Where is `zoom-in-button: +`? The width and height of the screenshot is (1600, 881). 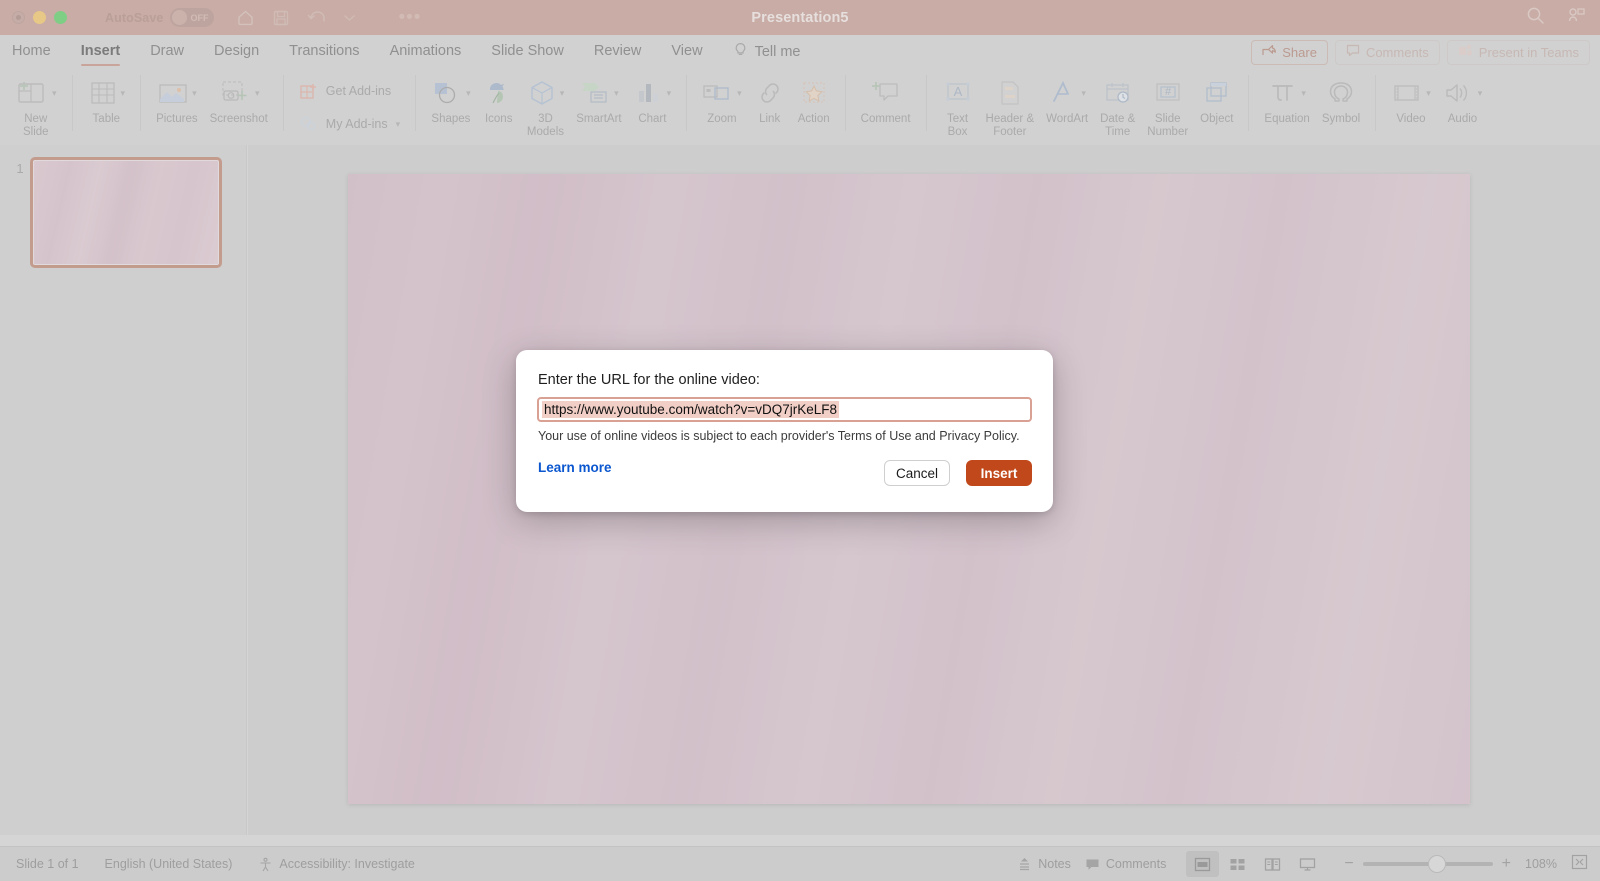
zoom-in-button: + is located at coordinates (1506, 864).